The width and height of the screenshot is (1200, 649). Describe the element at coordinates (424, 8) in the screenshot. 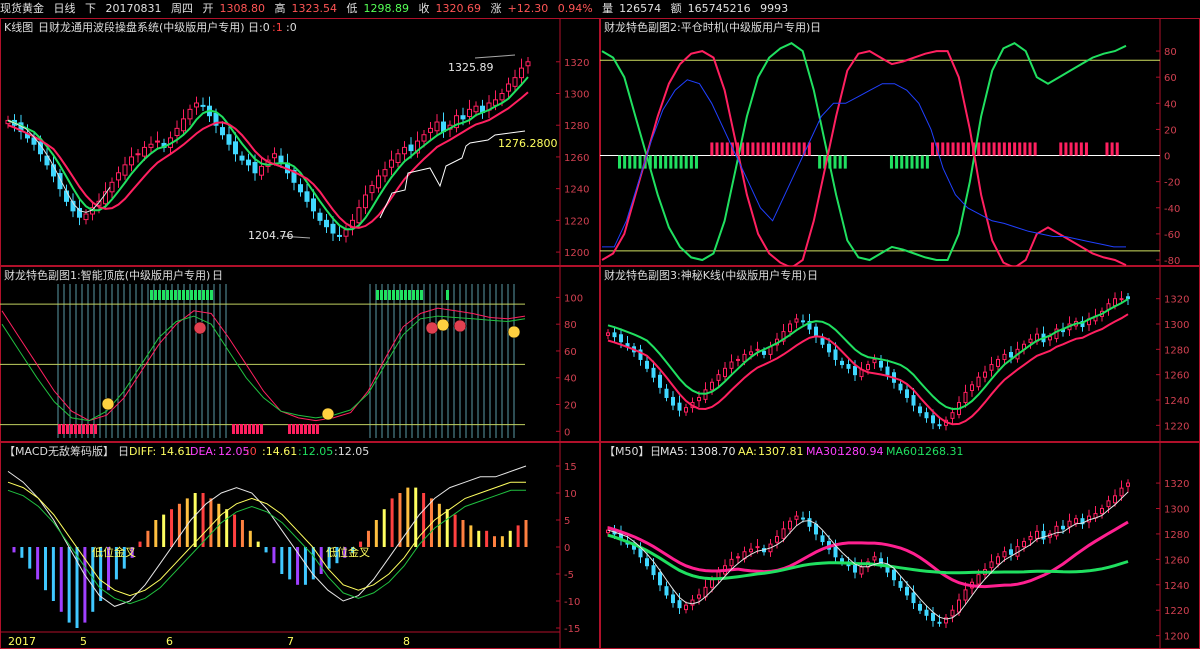

I see `close-label: 收` at that location.